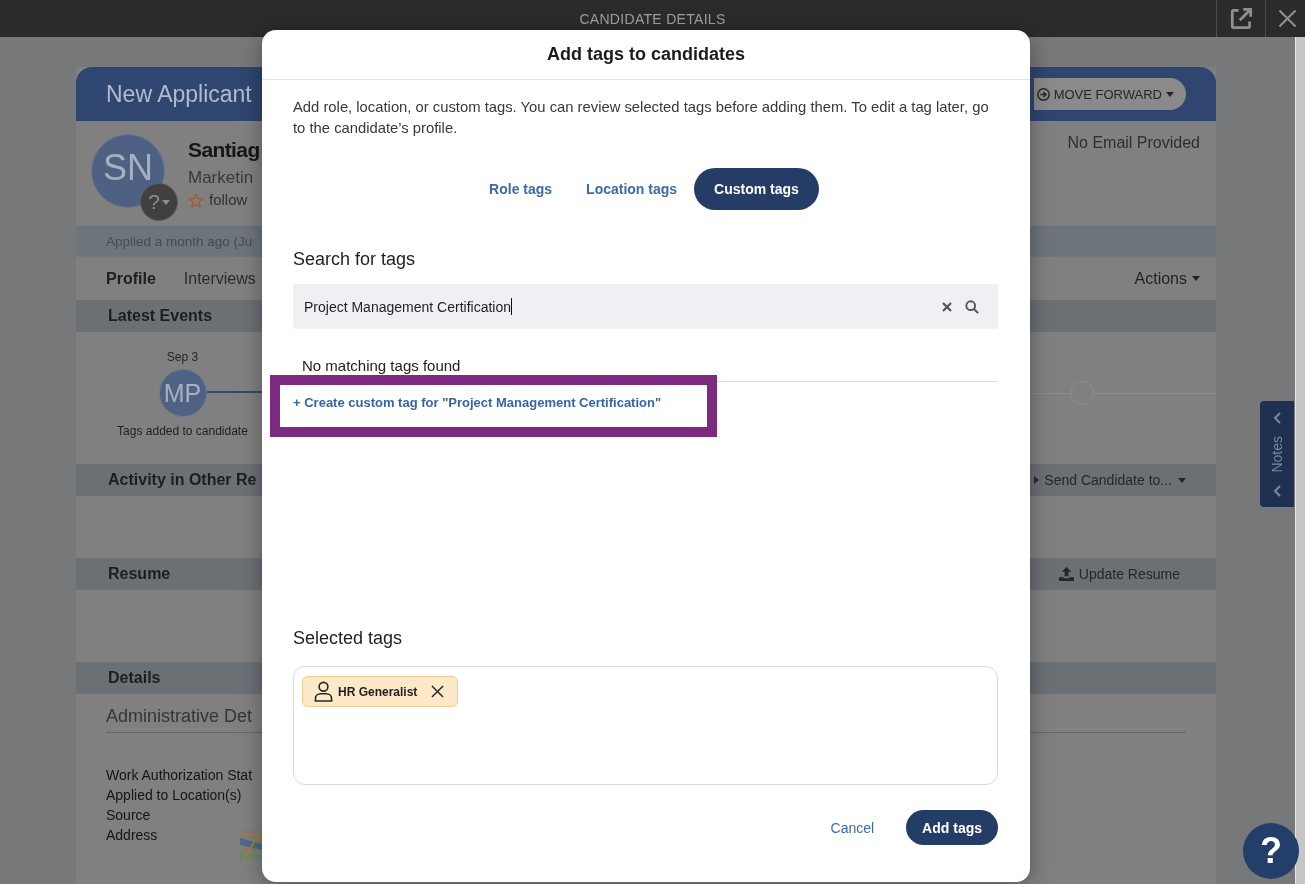 The image size is (1305, 884). What do you see at coordinates (134, 677) in the screenshot?
I see `section-title: Details` at bounding box center [134, 677].